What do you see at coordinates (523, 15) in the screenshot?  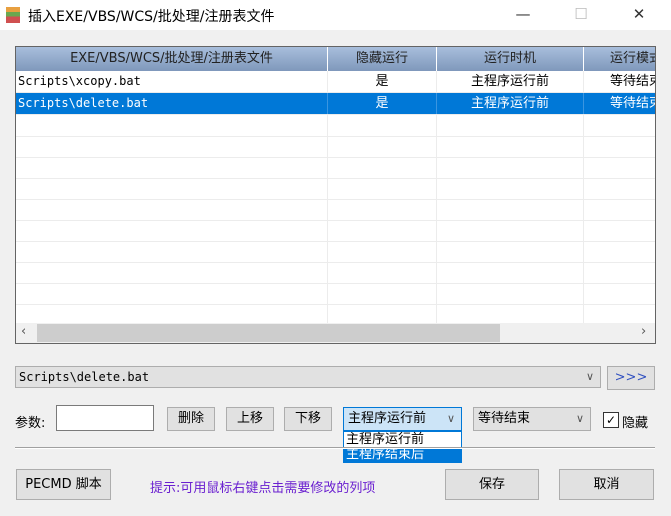 I see `minimize-button: —` at bounding box center [523, 15].